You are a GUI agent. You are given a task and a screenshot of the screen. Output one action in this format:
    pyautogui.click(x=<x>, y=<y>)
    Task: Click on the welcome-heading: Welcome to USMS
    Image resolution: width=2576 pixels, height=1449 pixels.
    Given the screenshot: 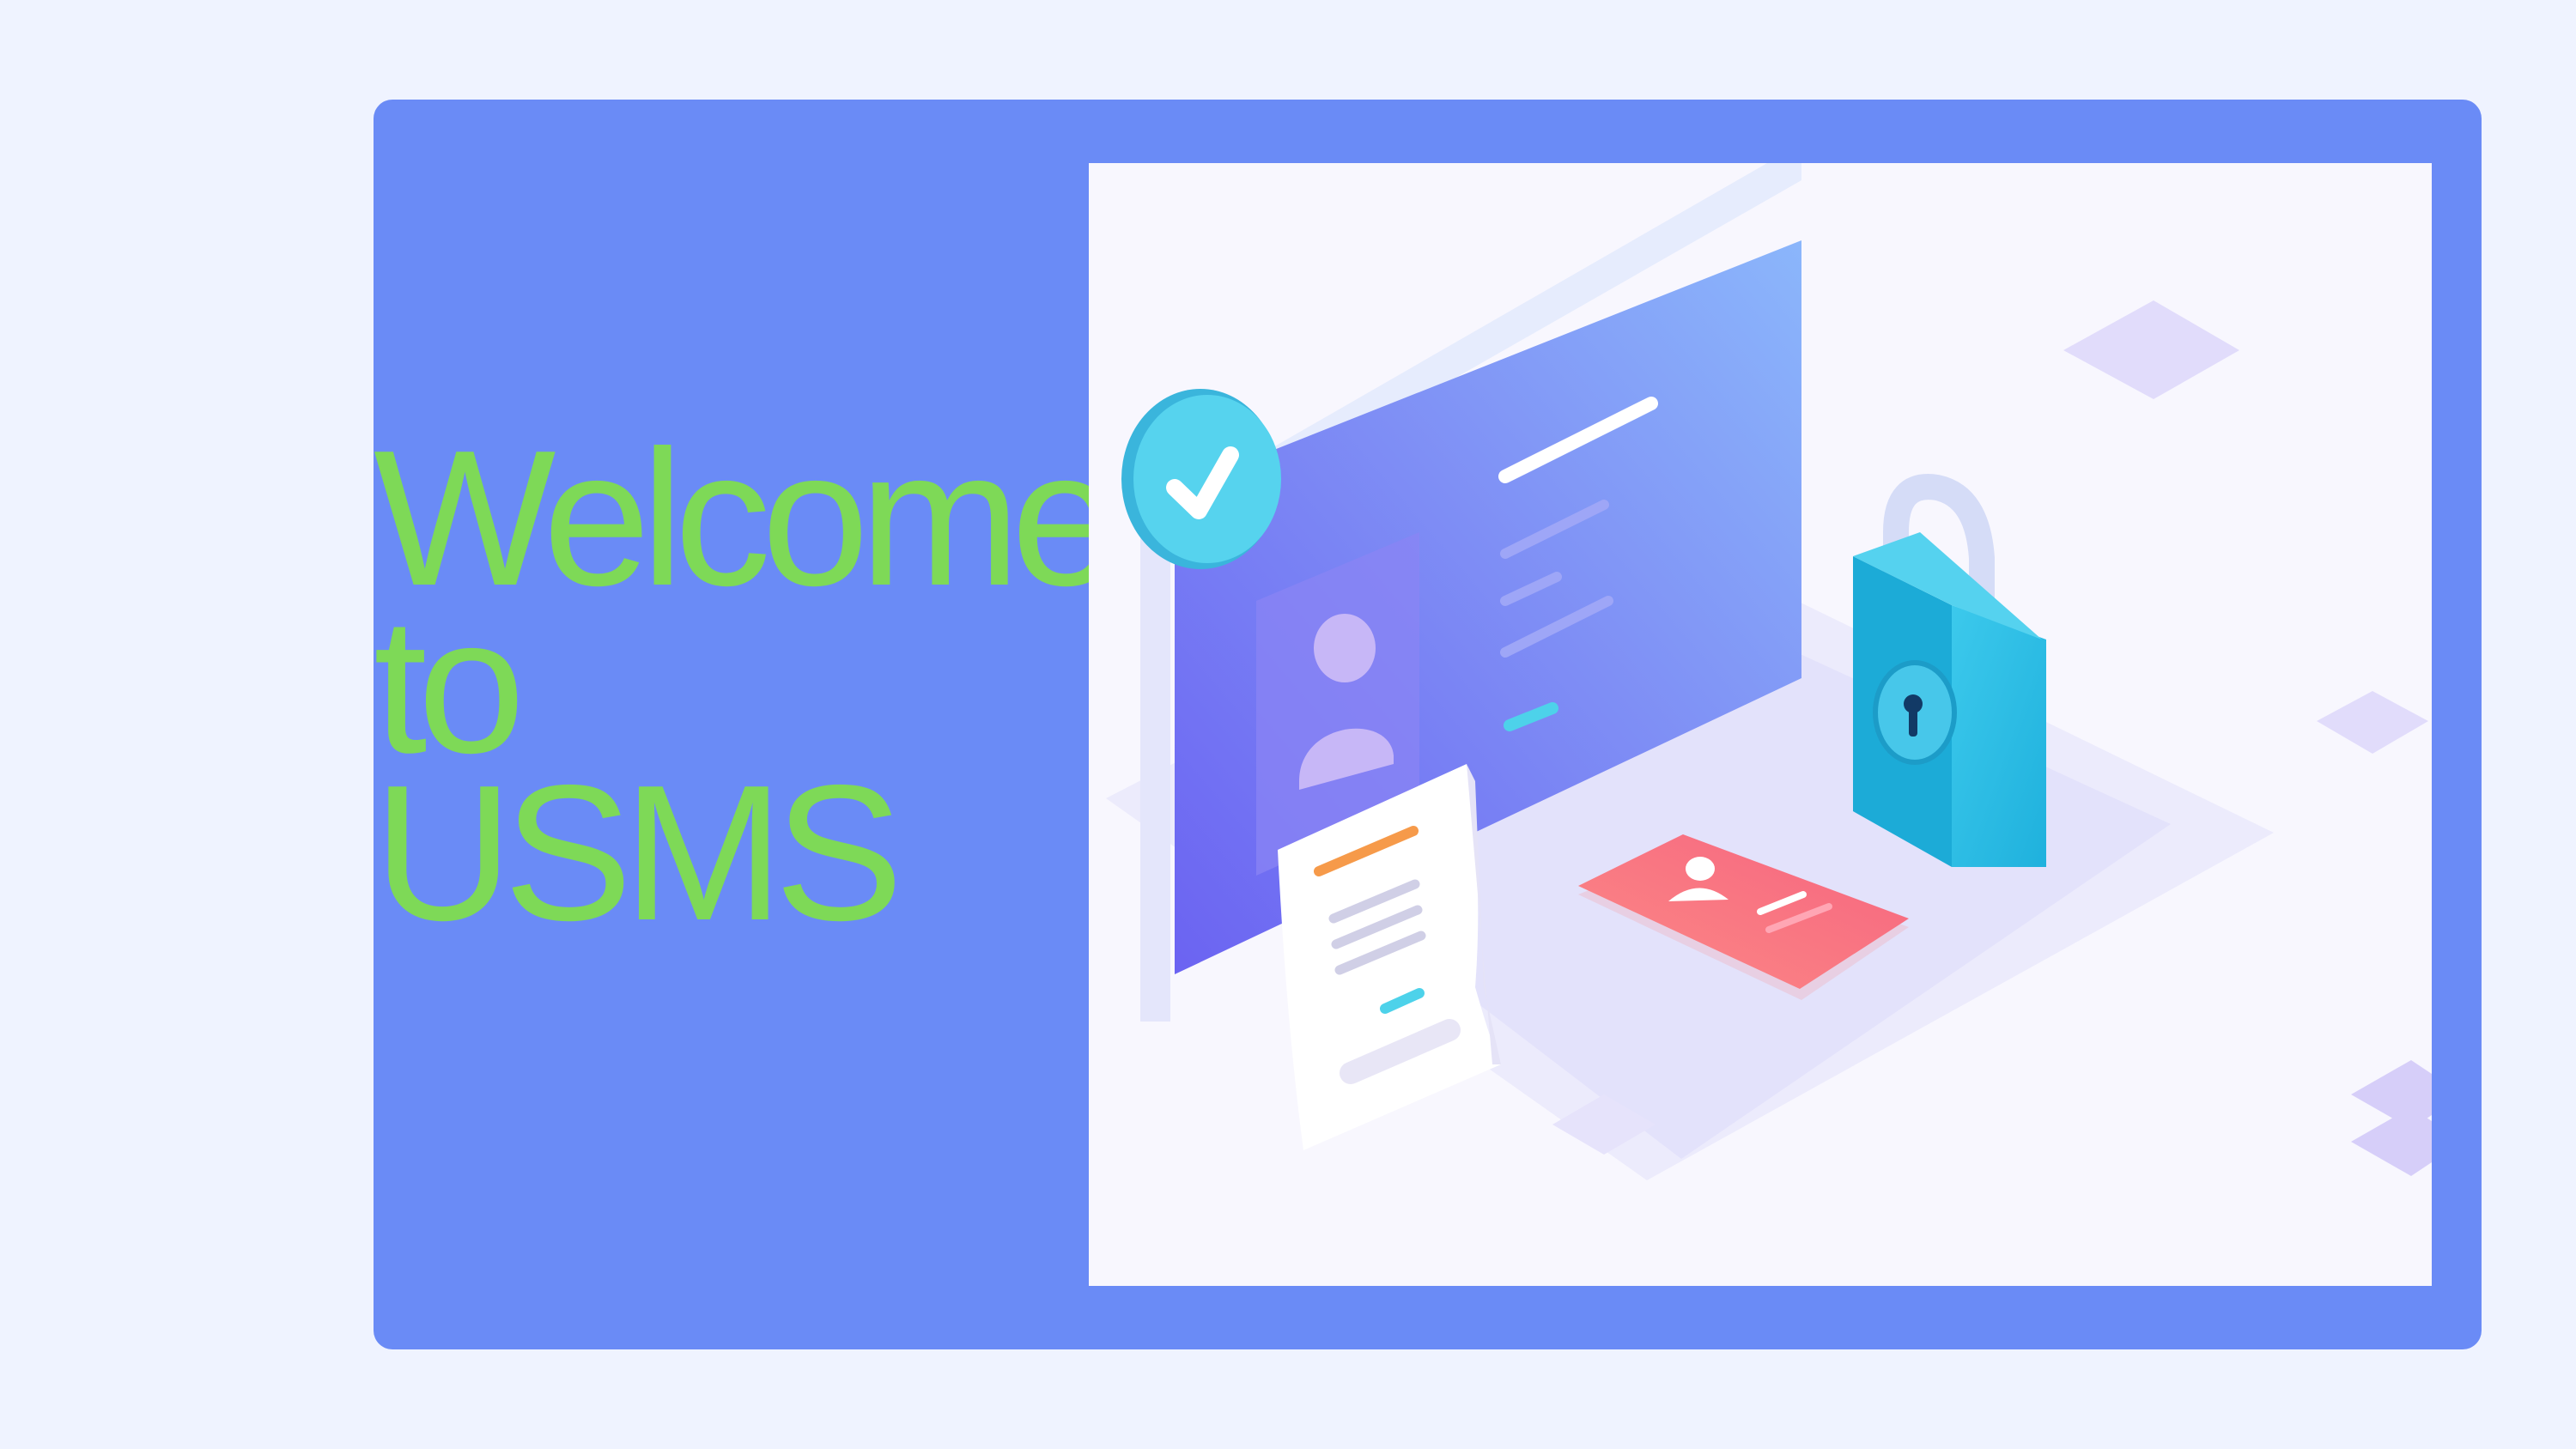 What is the action you would take?
    pyautogui.click(x=746, y=691)
    